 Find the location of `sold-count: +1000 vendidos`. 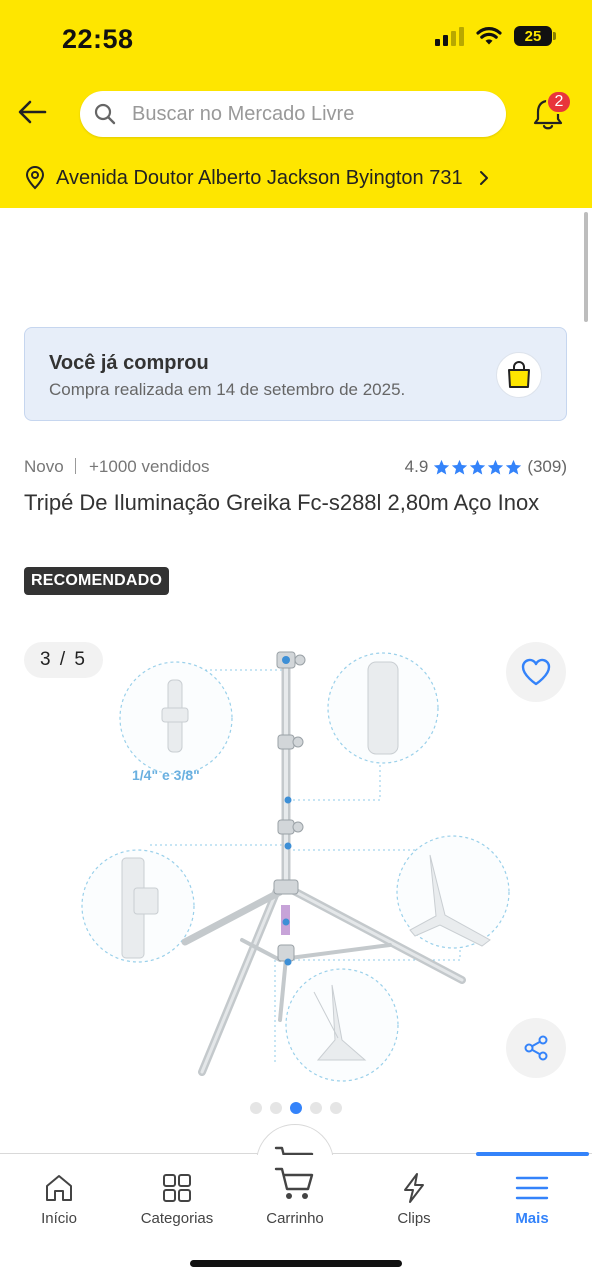

sold-count: +1000 vendidos is located at coordinates (149, 466).